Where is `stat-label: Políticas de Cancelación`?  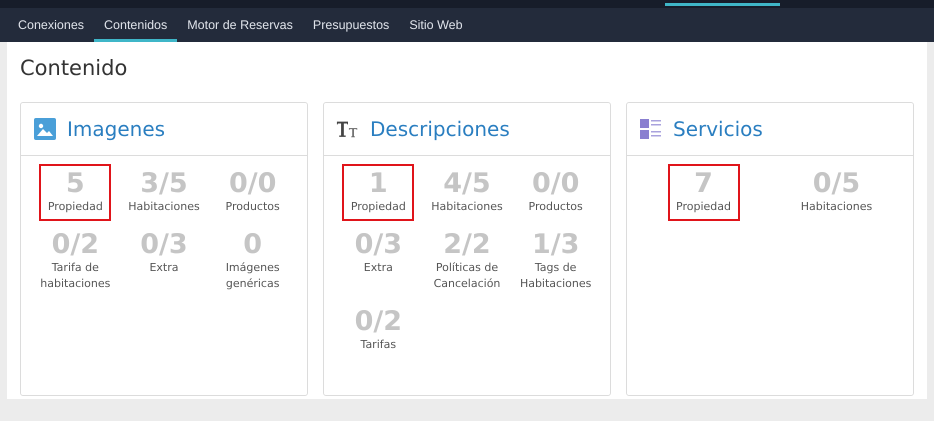
stat-label: Políticas de Cancelación is located at coordinates (467, 276).